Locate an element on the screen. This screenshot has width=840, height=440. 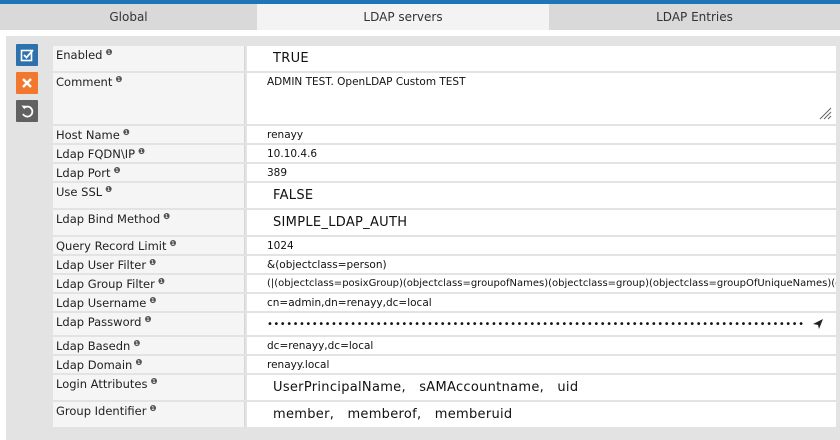
host-name-field: renayy is located at coordinates (541, 134).